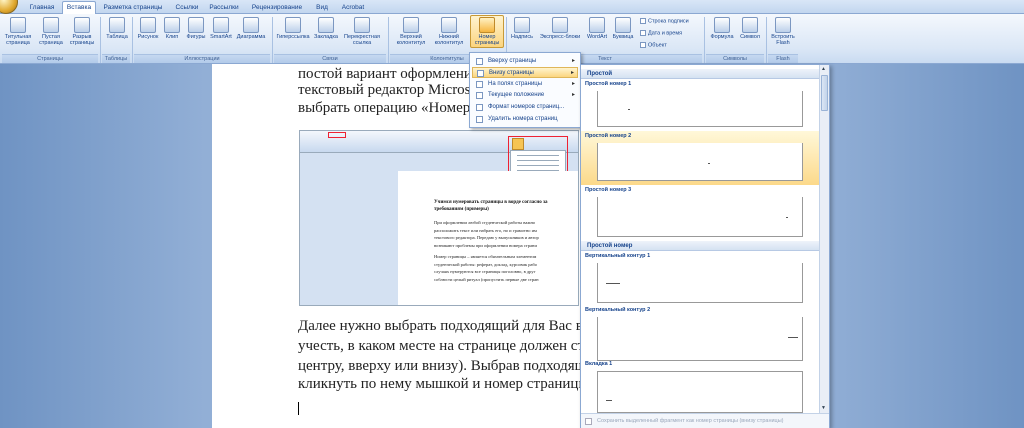  I want to click on screenshot-highlight-tab, so click(337, 135).